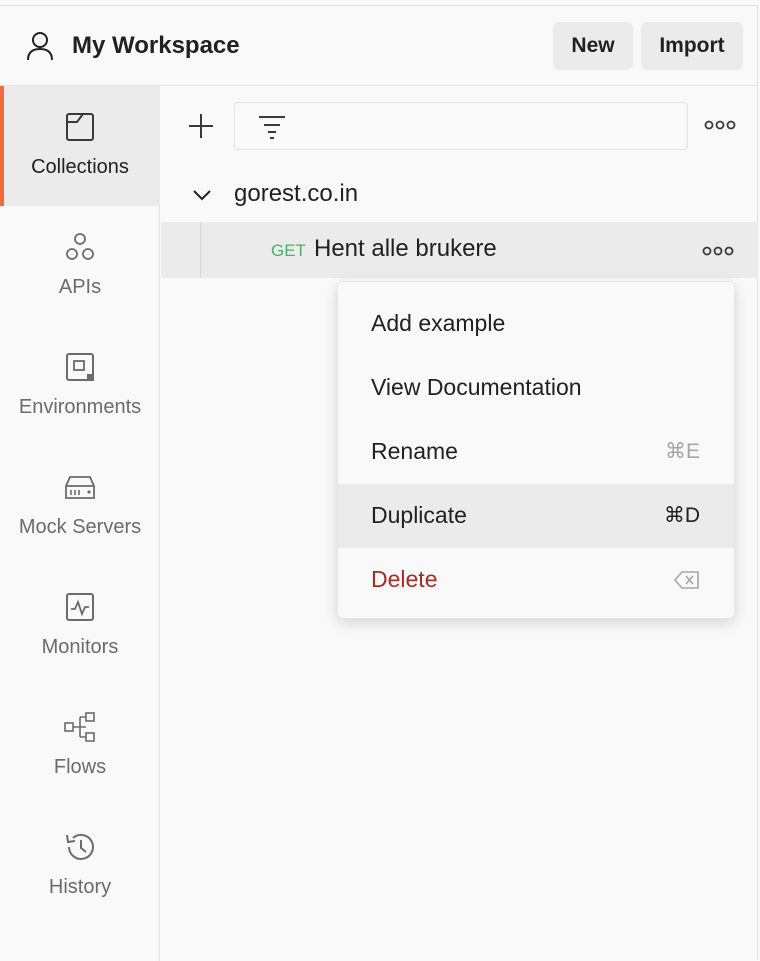 The height and width of the screenshot is (961, 760). What do you see at coordinates (80, 386) in the screenshot?
I see `sidebar-item-environments: Environments` at bounding box center [80, 386].